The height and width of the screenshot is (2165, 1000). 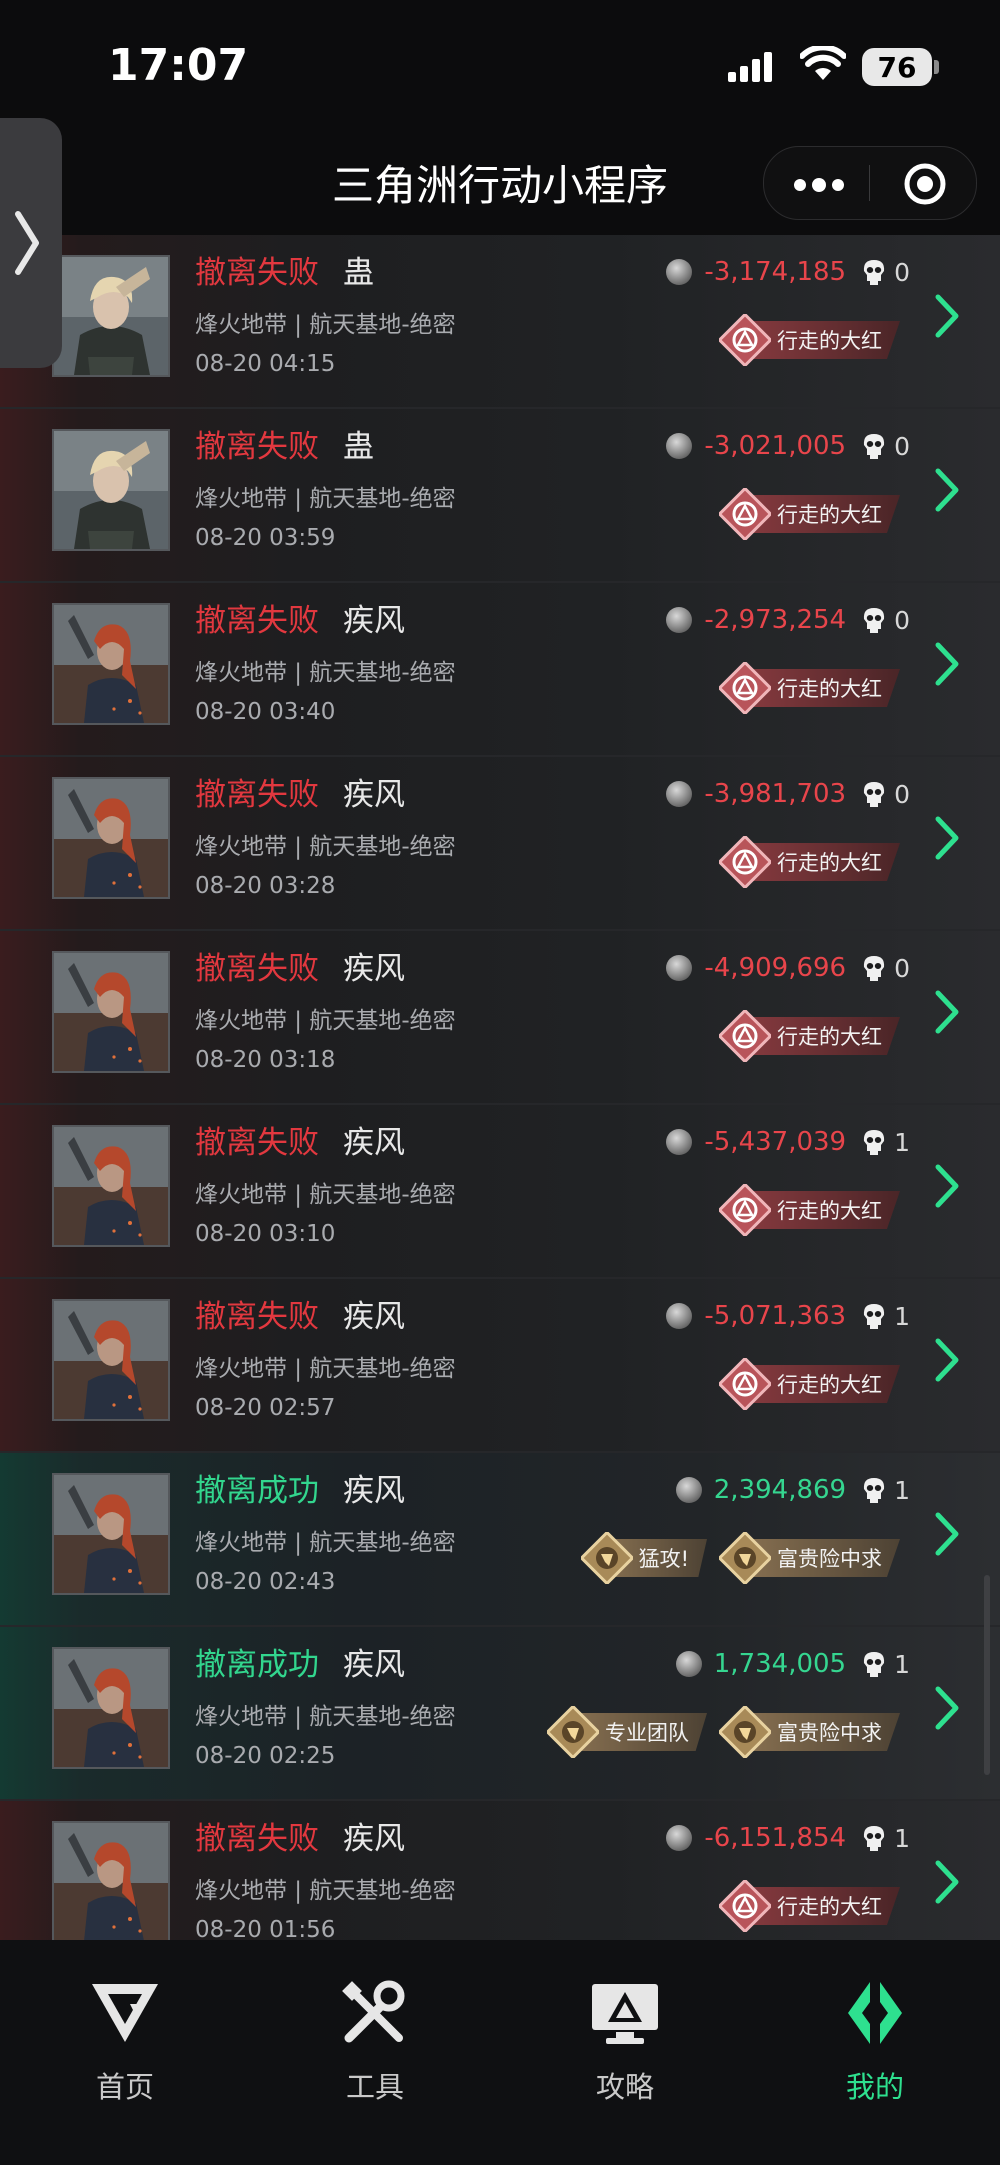 I want to click on match-stats: 2,394,869 1, so click(x=792, y=1490).